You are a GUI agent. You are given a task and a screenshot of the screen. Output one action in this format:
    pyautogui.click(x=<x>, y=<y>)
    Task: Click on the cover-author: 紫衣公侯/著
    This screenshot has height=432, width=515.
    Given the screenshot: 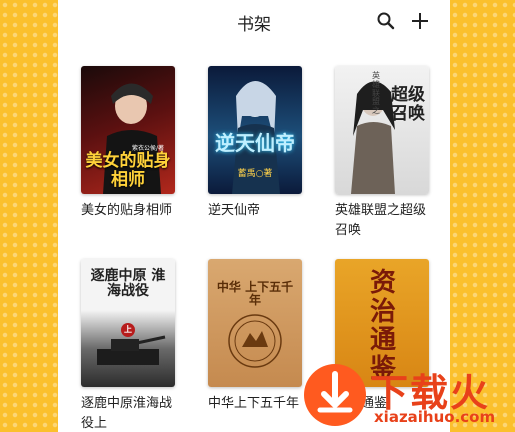 What is the action you would take?
    pyautogui.click(x=148, y=148)
    